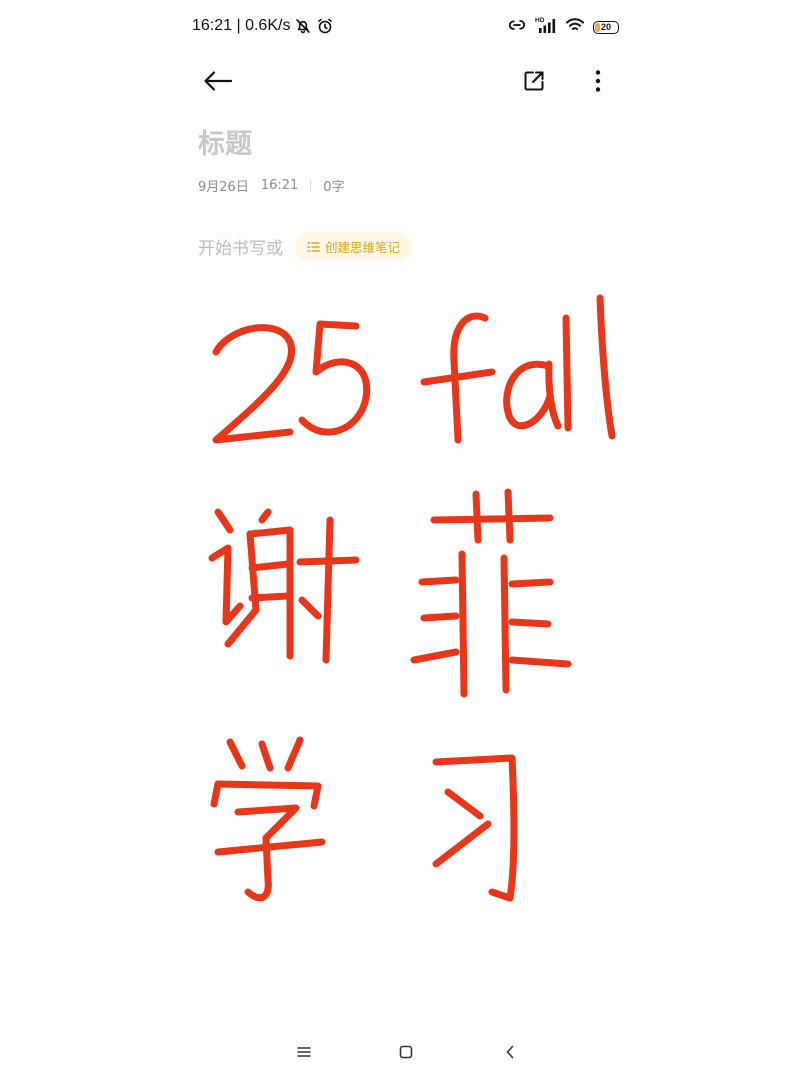 Image resolution: width=811 pixels, height=1080 pixels. I want to click on stroke-xi-dot, so click(464, 804).